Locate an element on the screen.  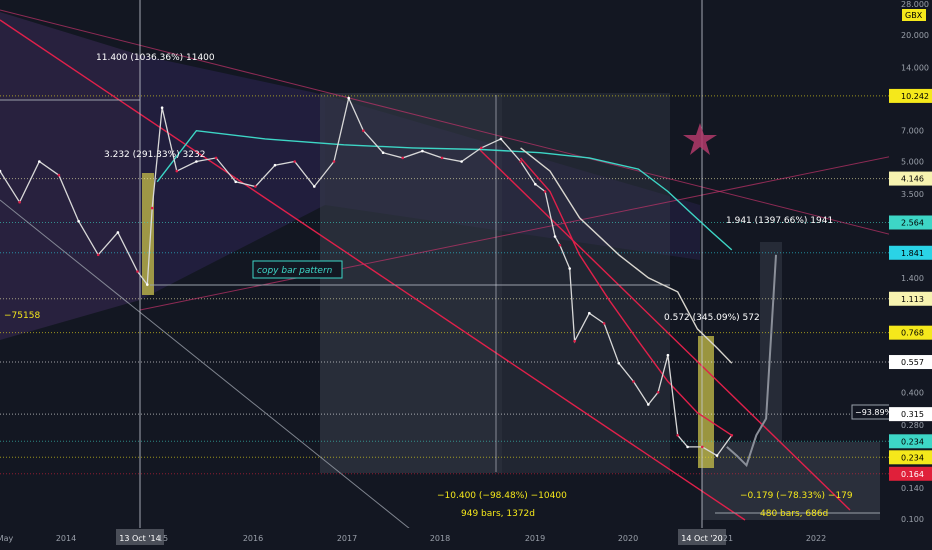
highlight-bar-2020 is located at coordinates (706, 402).